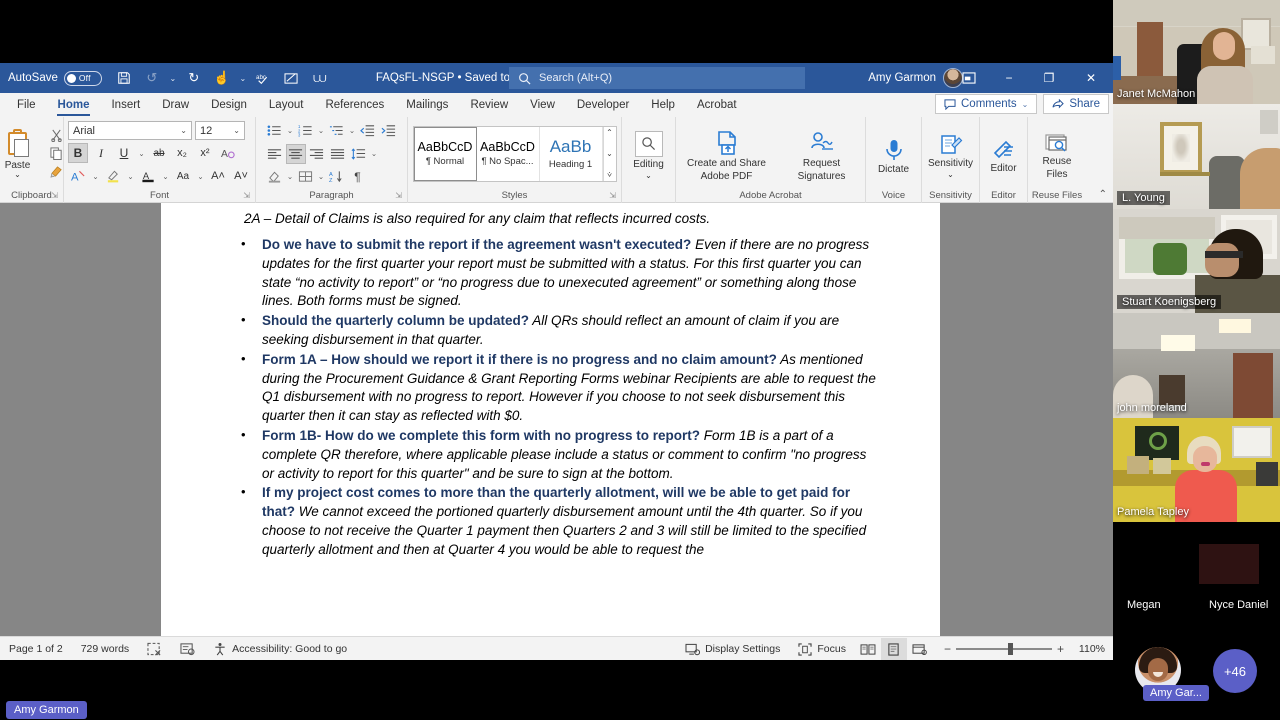  I want to click on zoom-level: 110%, so click(1092, 649).